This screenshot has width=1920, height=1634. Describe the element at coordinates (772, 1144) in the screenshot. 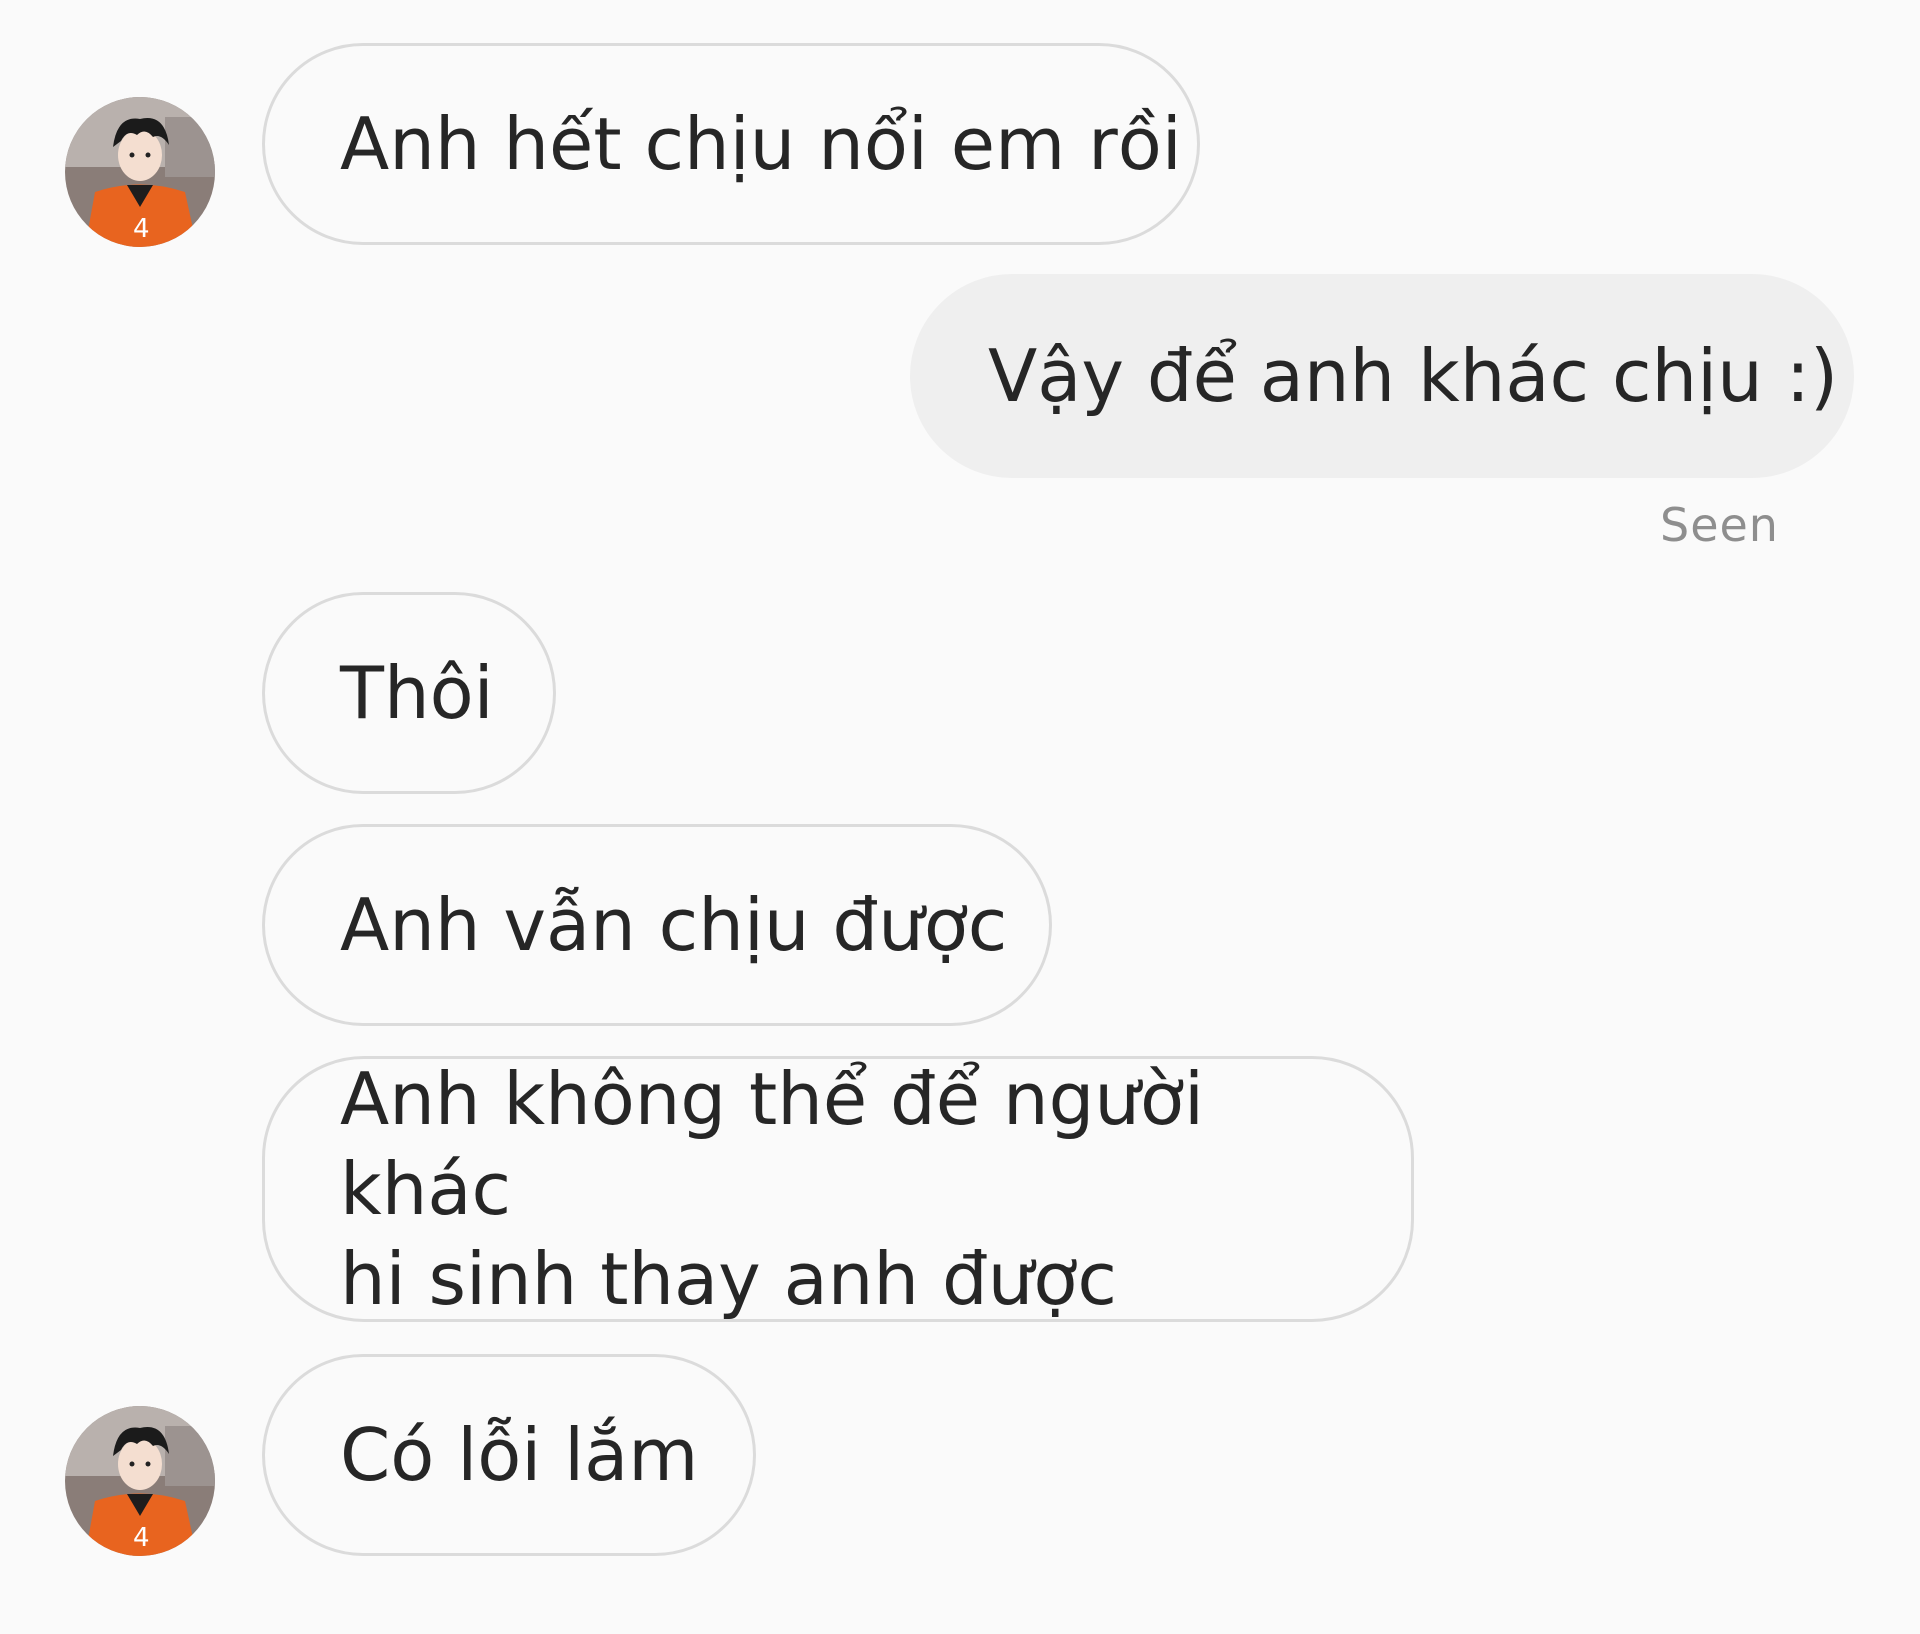

I see `message-line: Anh không thể để người khác` at that location.